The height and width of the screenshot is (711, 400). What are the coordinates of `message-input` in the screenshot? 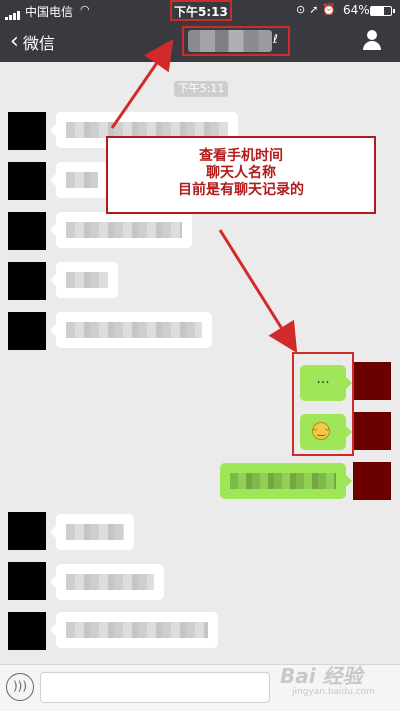 It's located at (155, 687).